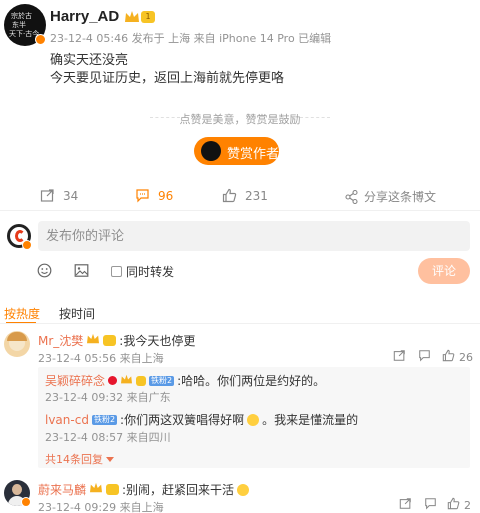 This screenshot has height=513, width=480. Describe the element at coordinates (240, 119) in the screenshot. I see `tip-divider-text: 点赞是美意，赞赏是鼓励` at that location.